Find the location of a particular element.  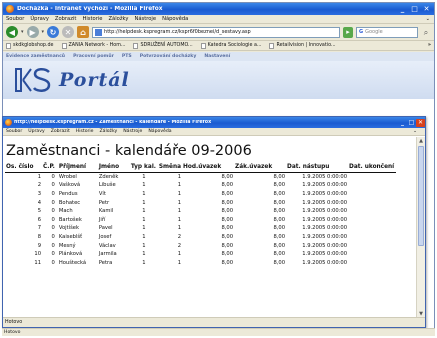

go-button: ▸ is located at coordinates (348, 32).